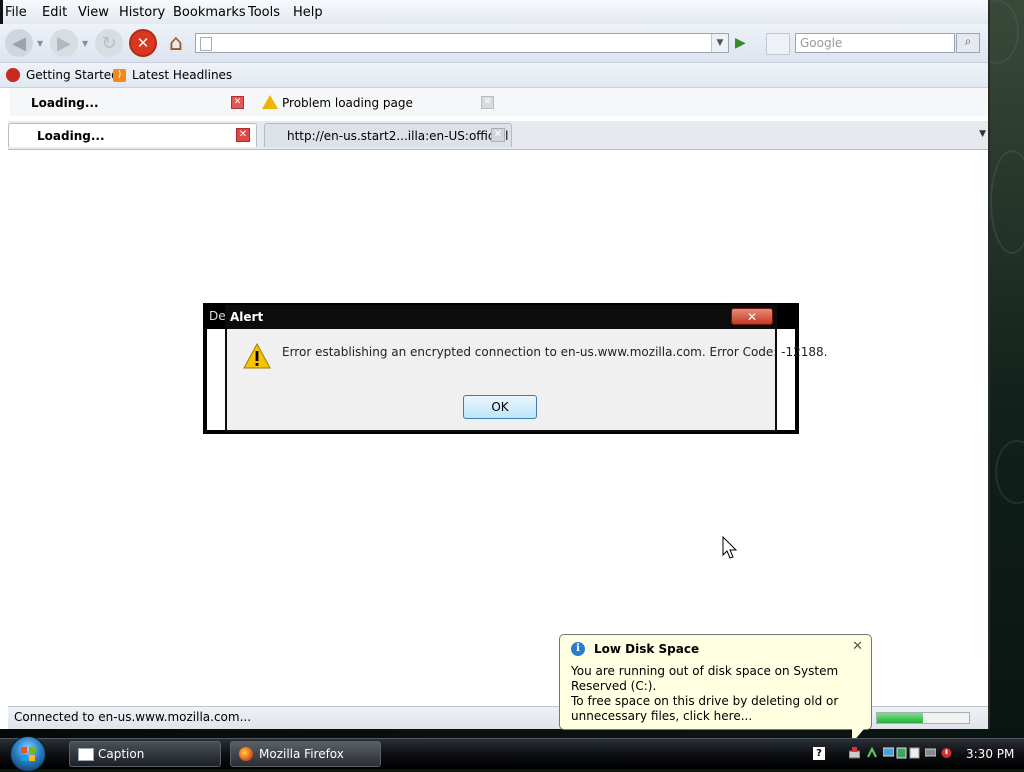  What do you see at coordinates (499, 102) in the screenshot?
I see `ghost-tab-row: Loading... ✕ Problem loading page ✕` at bounding box center [499, 102].